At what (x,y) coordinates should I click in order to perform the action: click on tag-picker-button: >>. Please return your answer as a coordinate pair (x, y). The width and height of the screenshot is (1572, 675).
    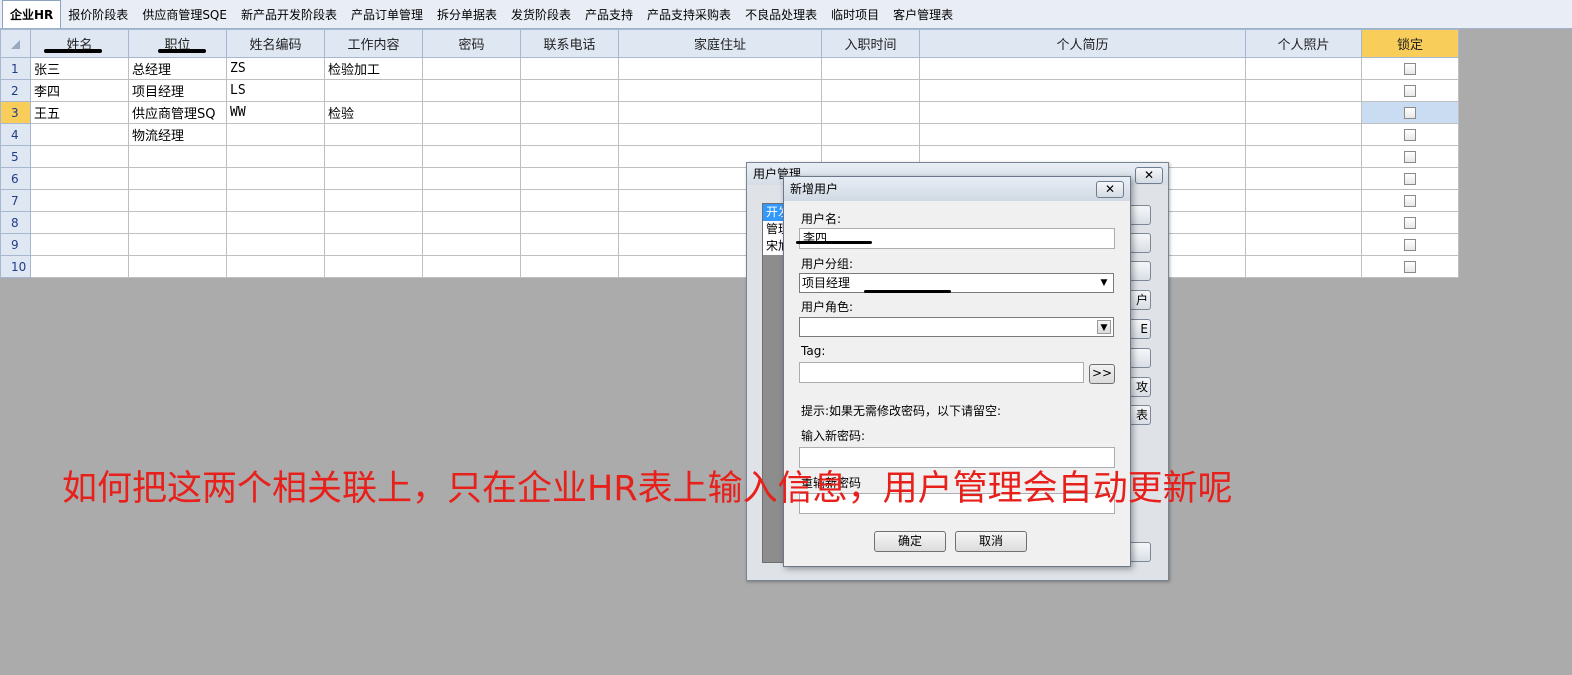
    Looking at the image, I should click on (1102, 374).